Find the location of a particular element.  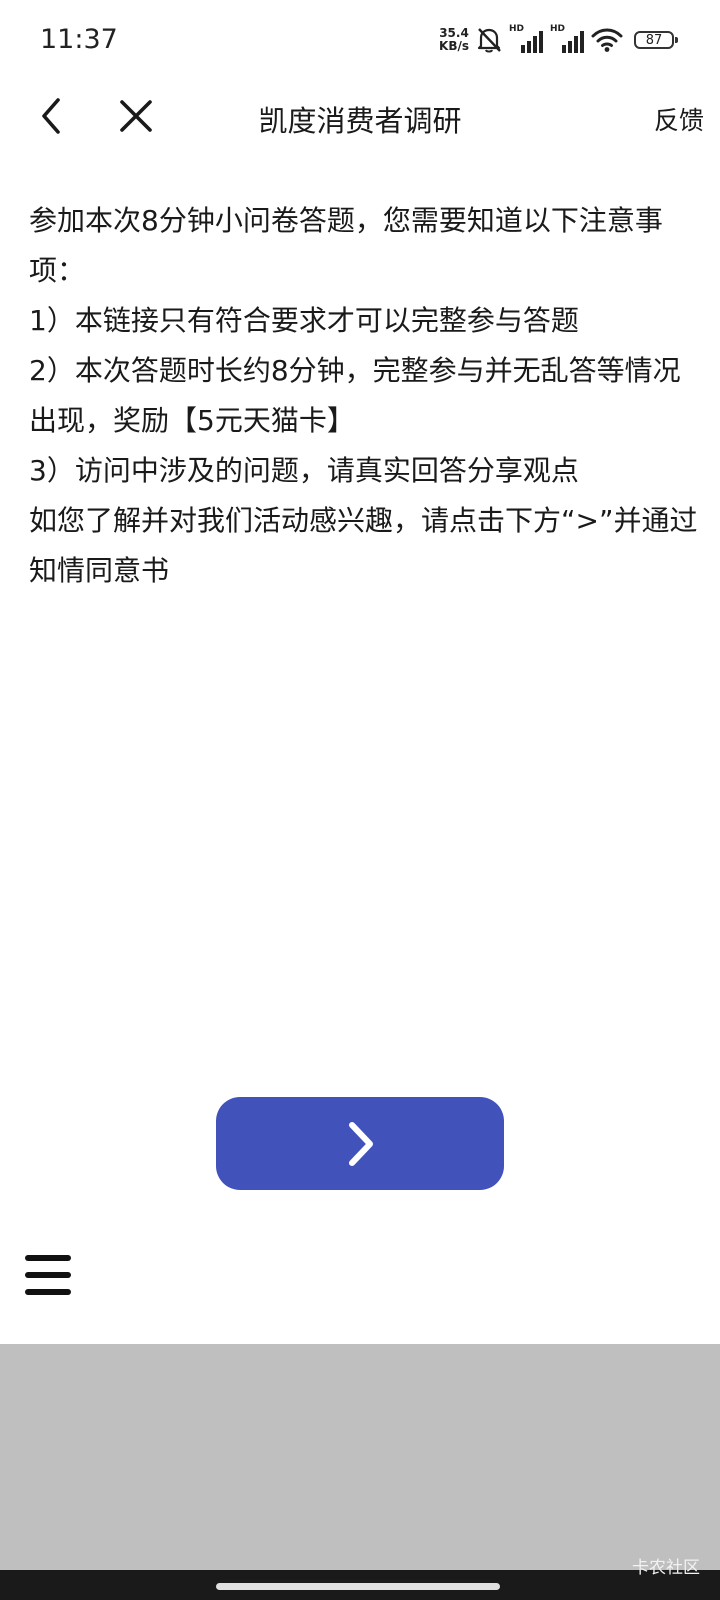

nav-bar: 凯度消费者调研 反馈 is located at coordinates (360, 118).